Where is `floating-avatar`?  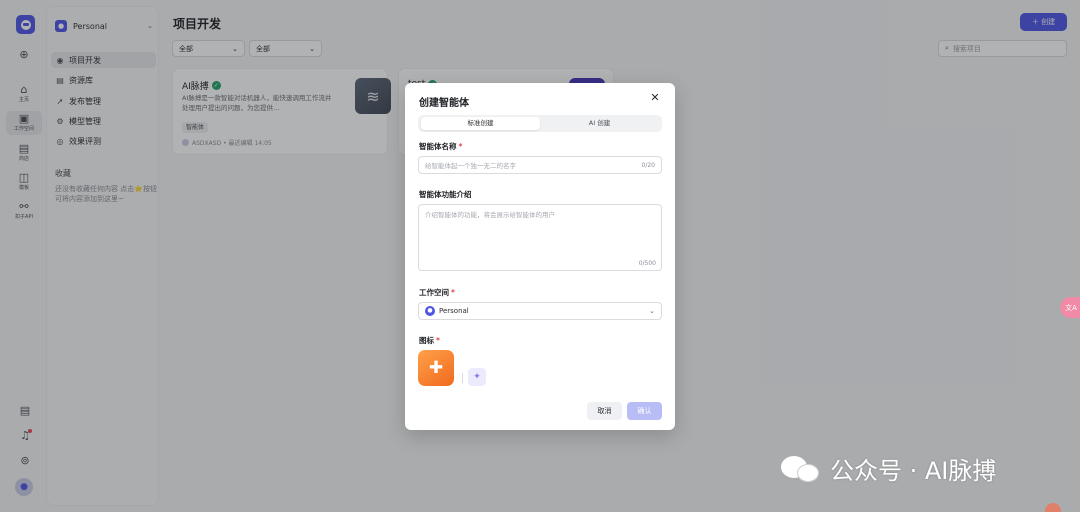
floating-avatar is located at coordinates (1053, 507).